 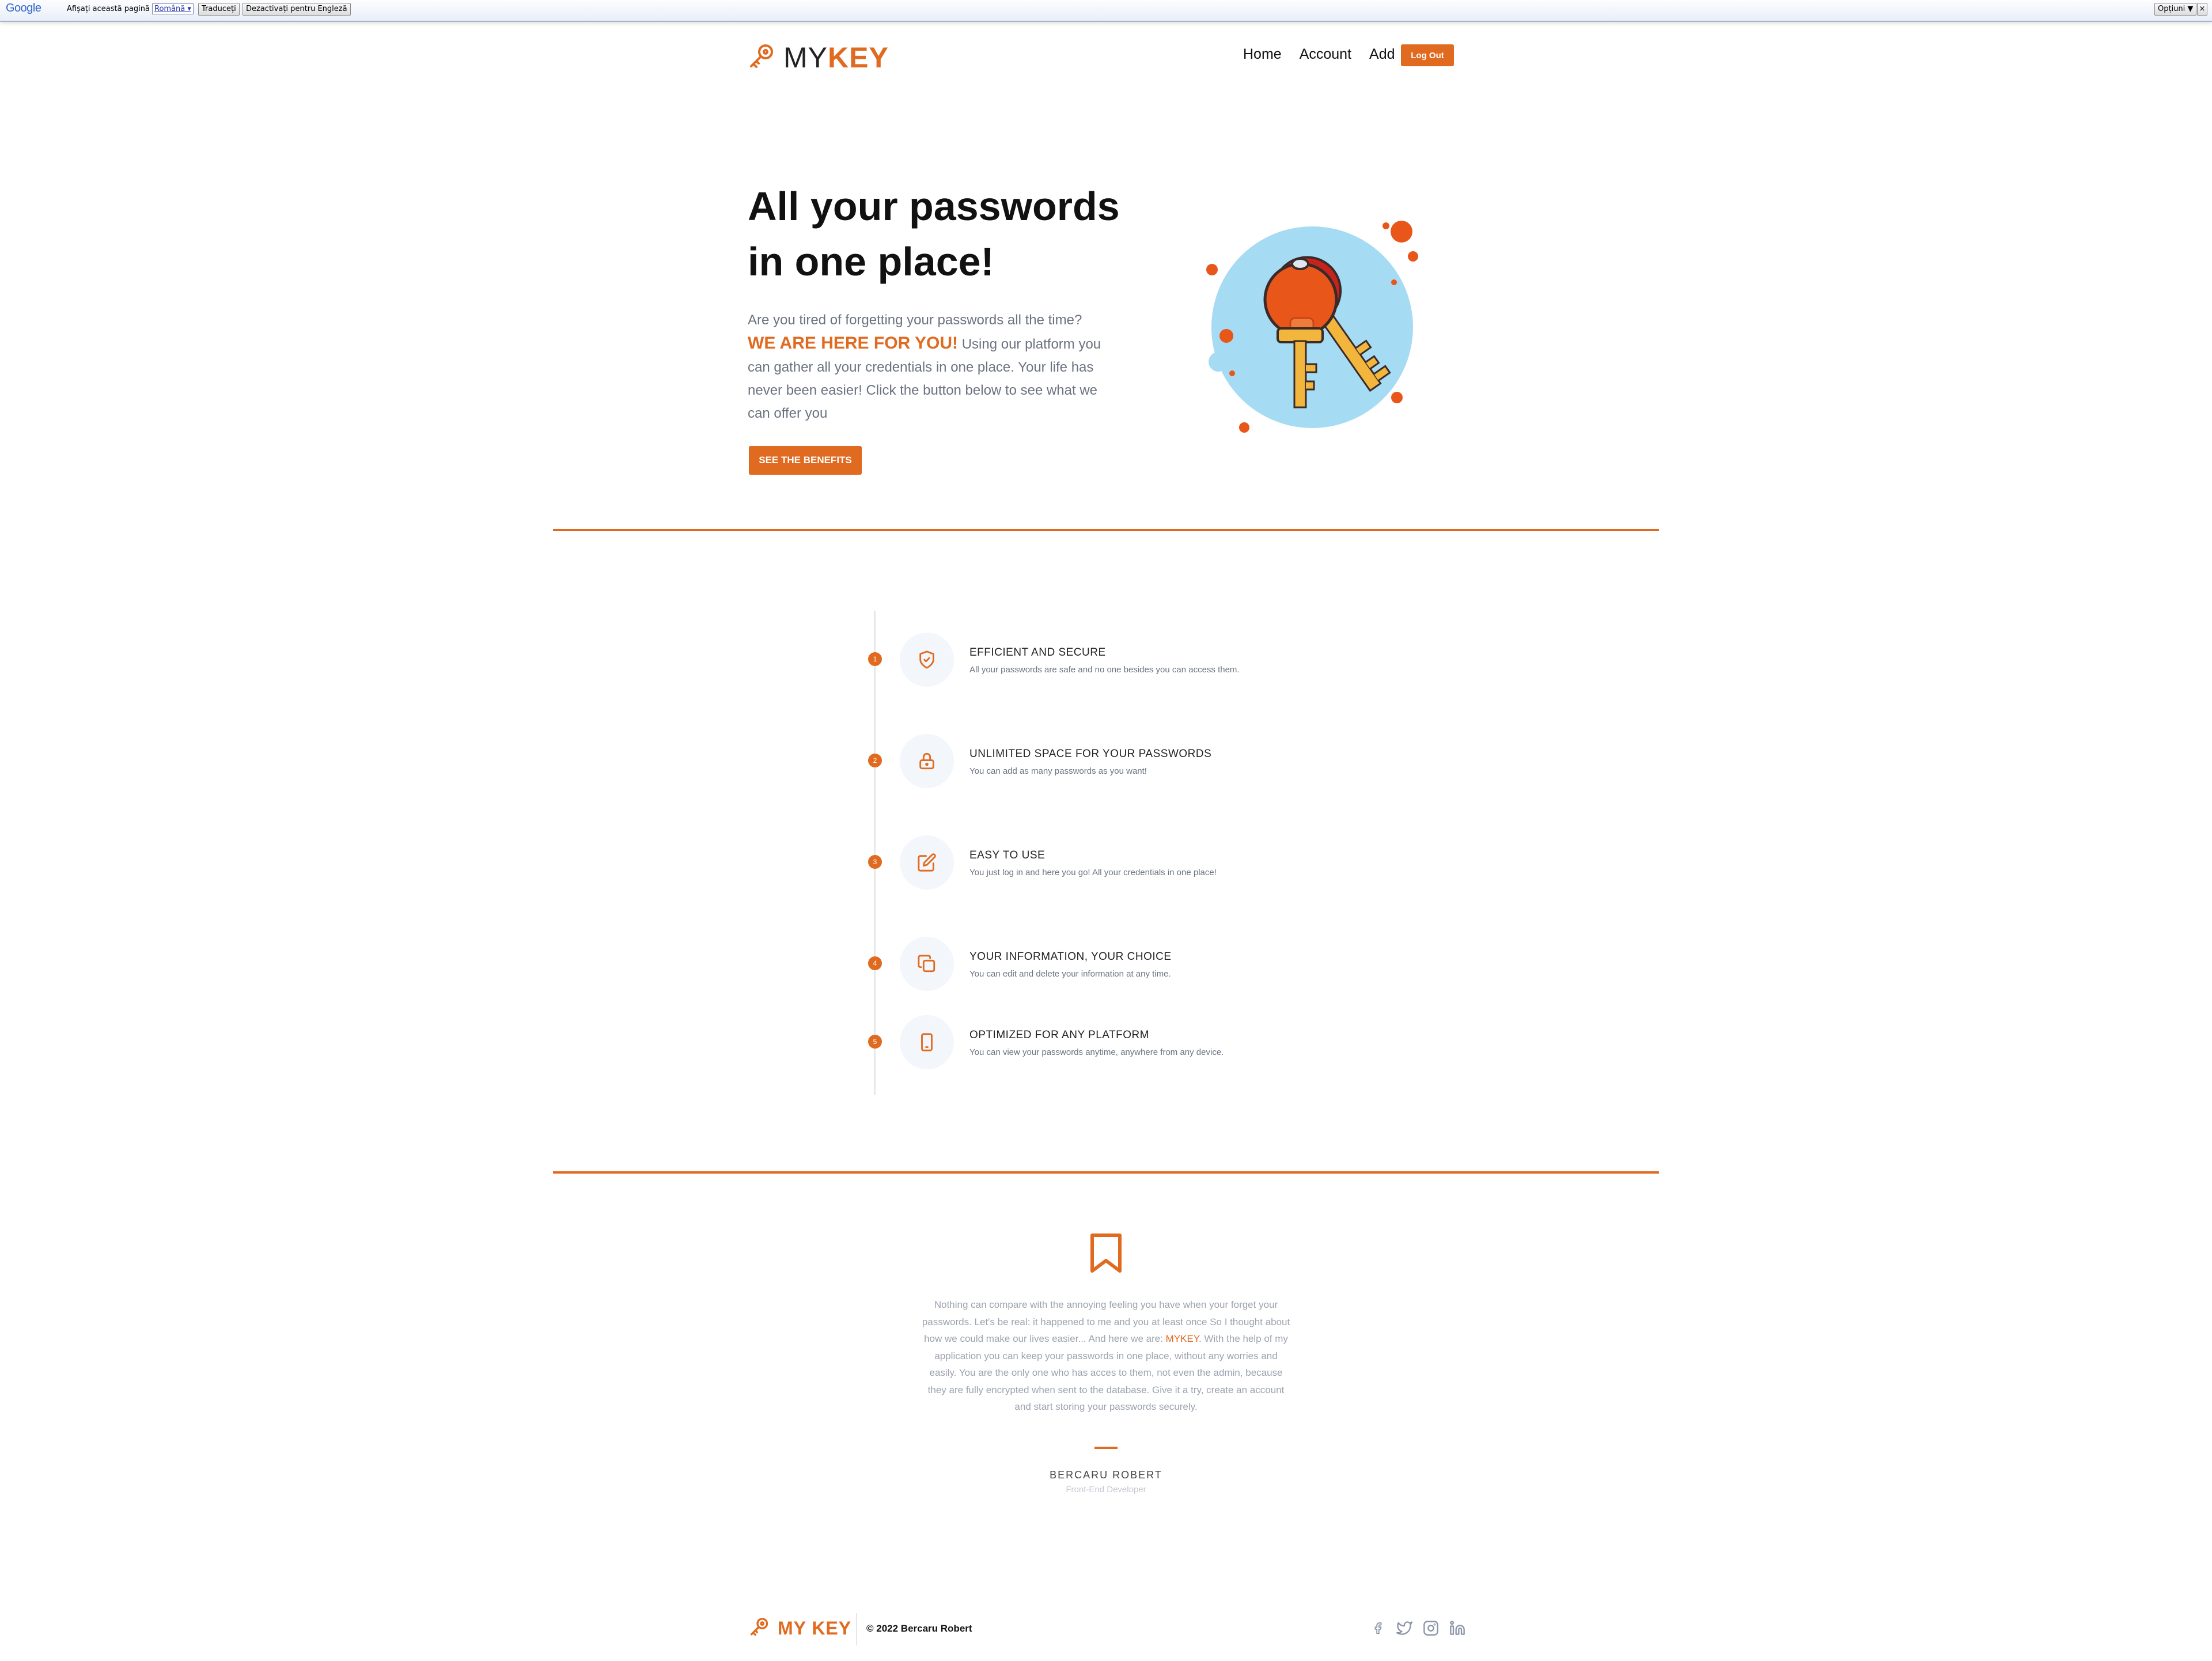 What do you see at coordinates (875, 1042) in the screenshot?
I see `feature-number: 5` at bounding box center [875, 1042].